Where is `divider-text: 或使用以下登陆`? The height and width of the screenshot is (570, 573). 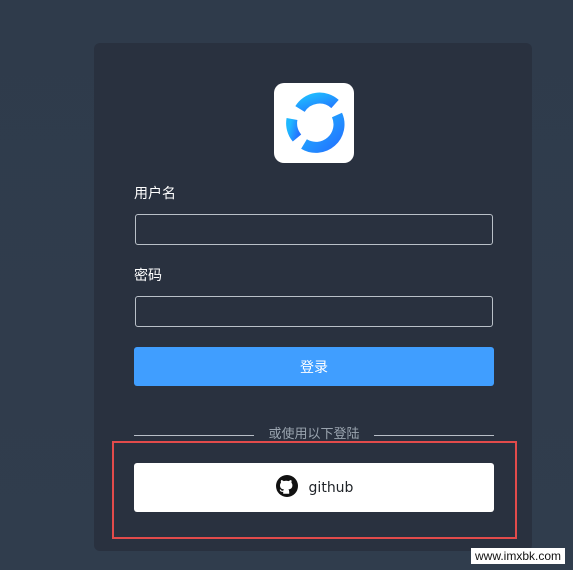
divider-text: 或使用以下登陆 is located at coordinates (314, 434).